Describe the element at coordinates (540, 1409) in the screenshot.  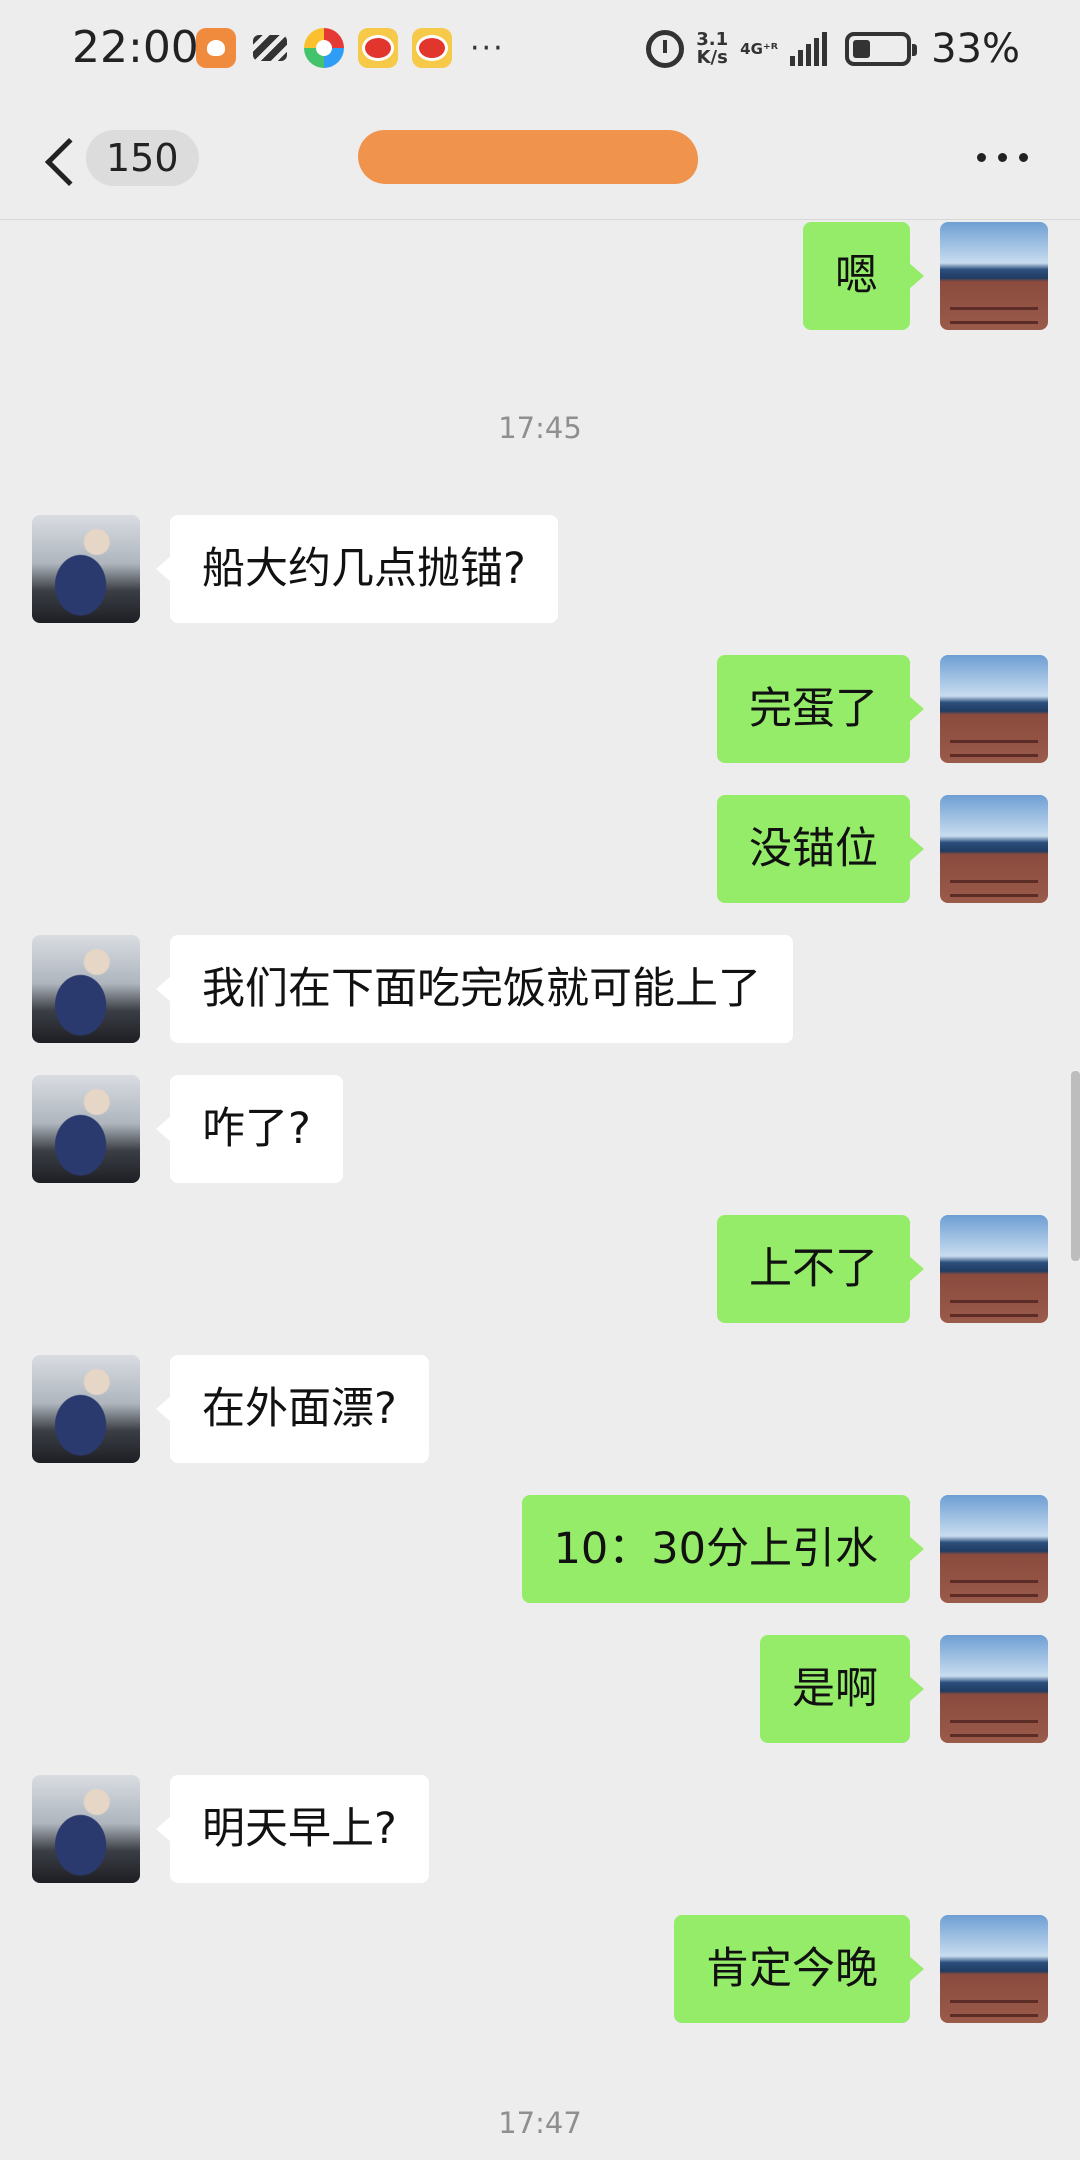
I see `message-row: 在外面漂?` at that location.